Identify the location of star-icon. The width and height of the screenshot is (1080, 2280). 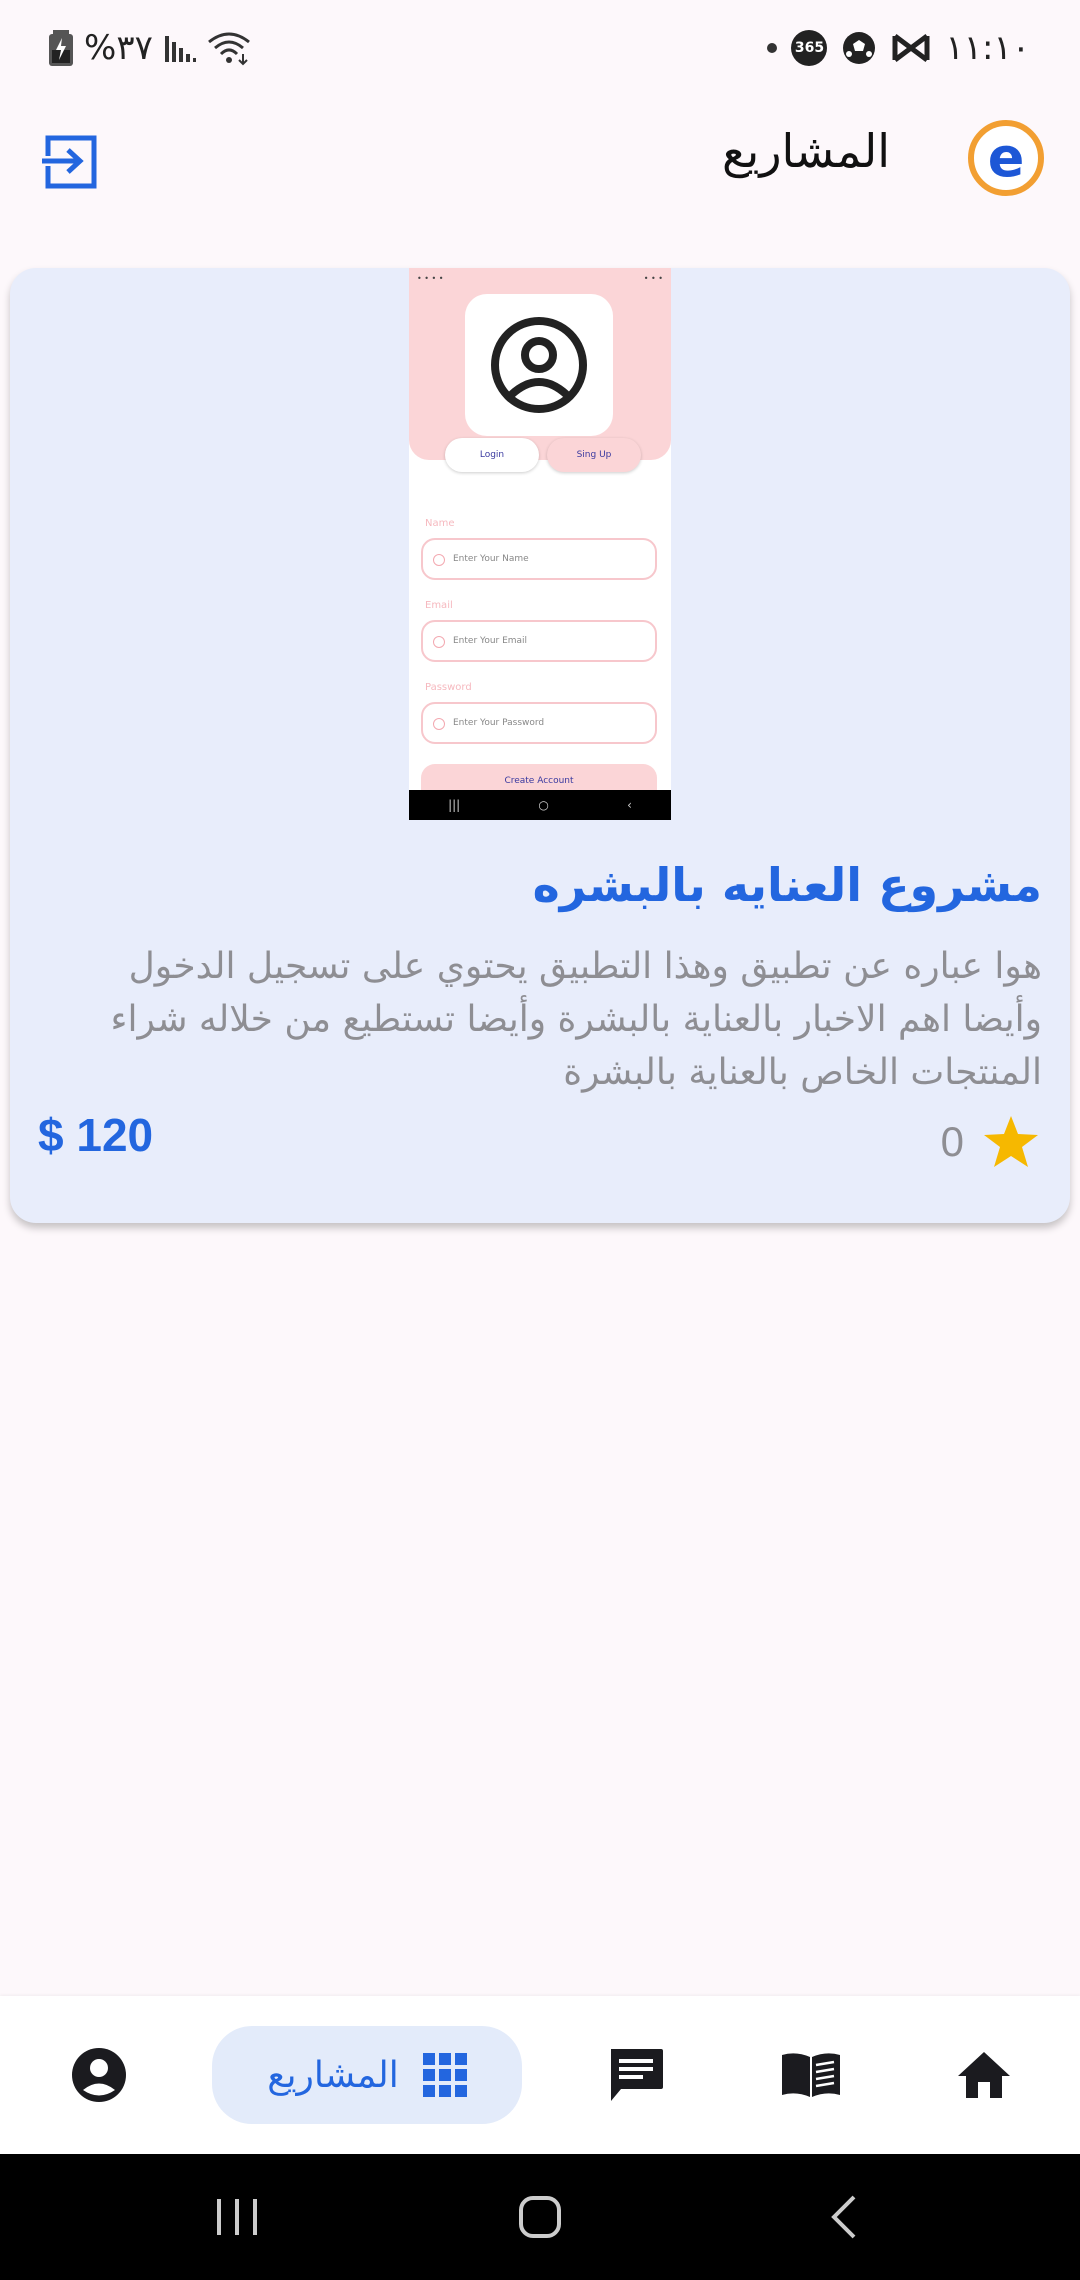
(1011, 1141).